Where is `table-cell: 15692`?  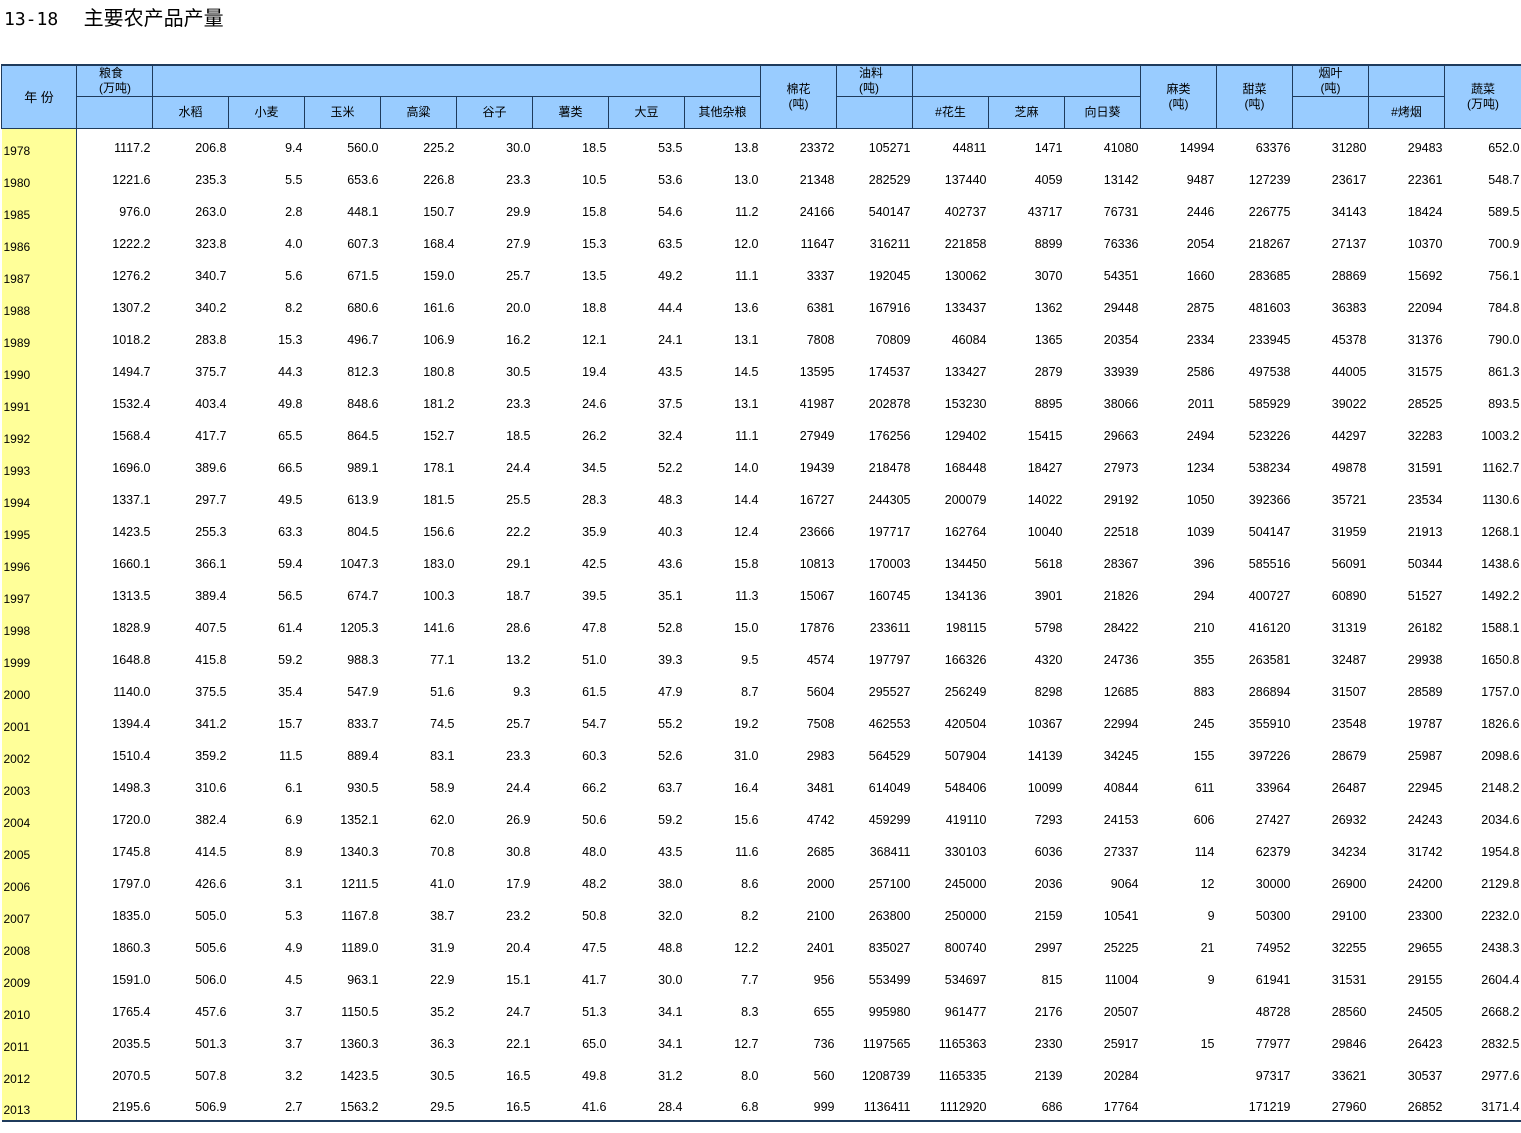
table-cell: 15692 is located at coordinates (1425, 275).